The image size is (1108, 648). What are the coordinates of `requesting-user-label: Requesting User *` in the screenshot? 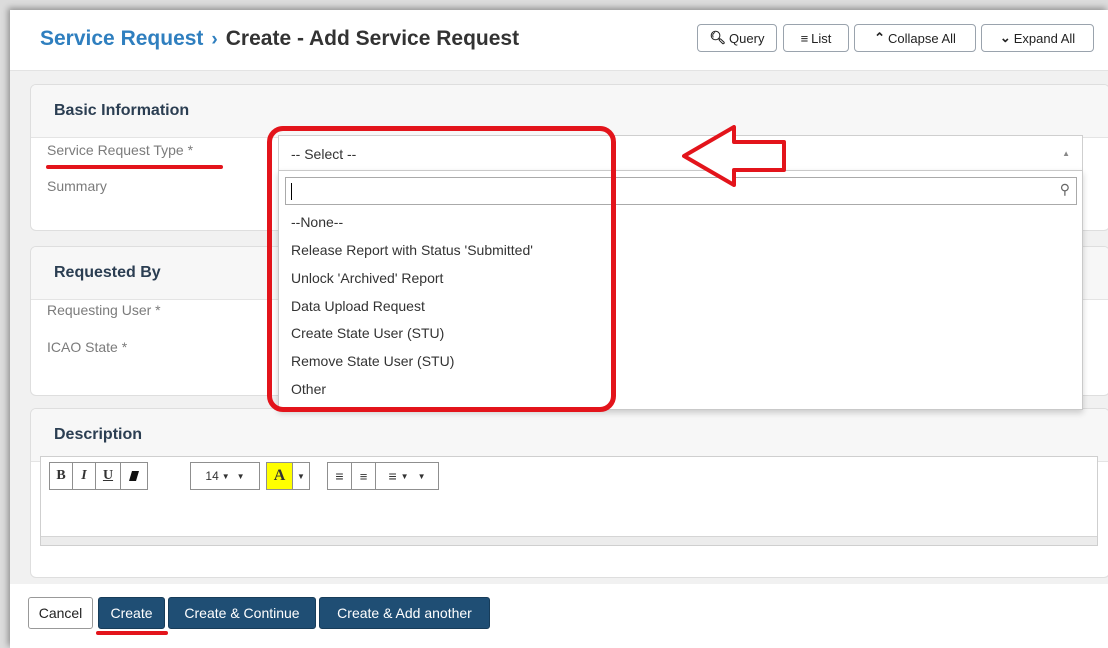 It's located at (104, 310).